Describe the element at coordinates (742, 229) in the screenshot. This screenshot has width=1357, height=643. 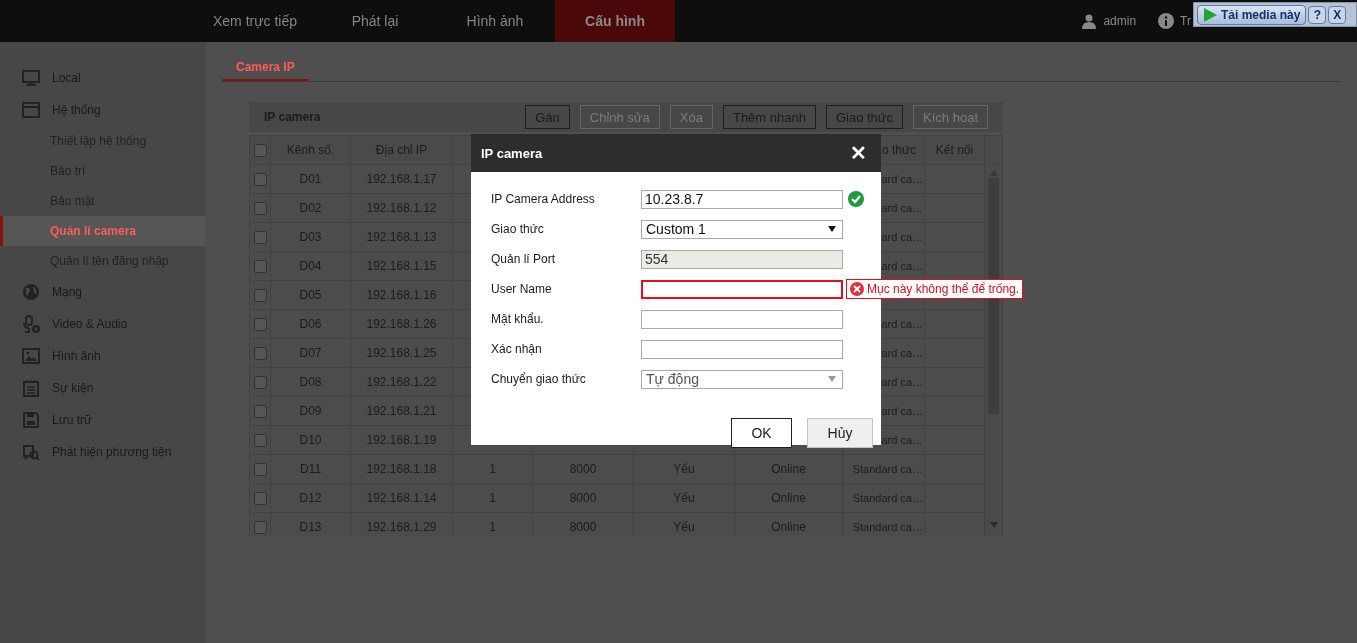
I see `dropdown: Custom 1` at that location.